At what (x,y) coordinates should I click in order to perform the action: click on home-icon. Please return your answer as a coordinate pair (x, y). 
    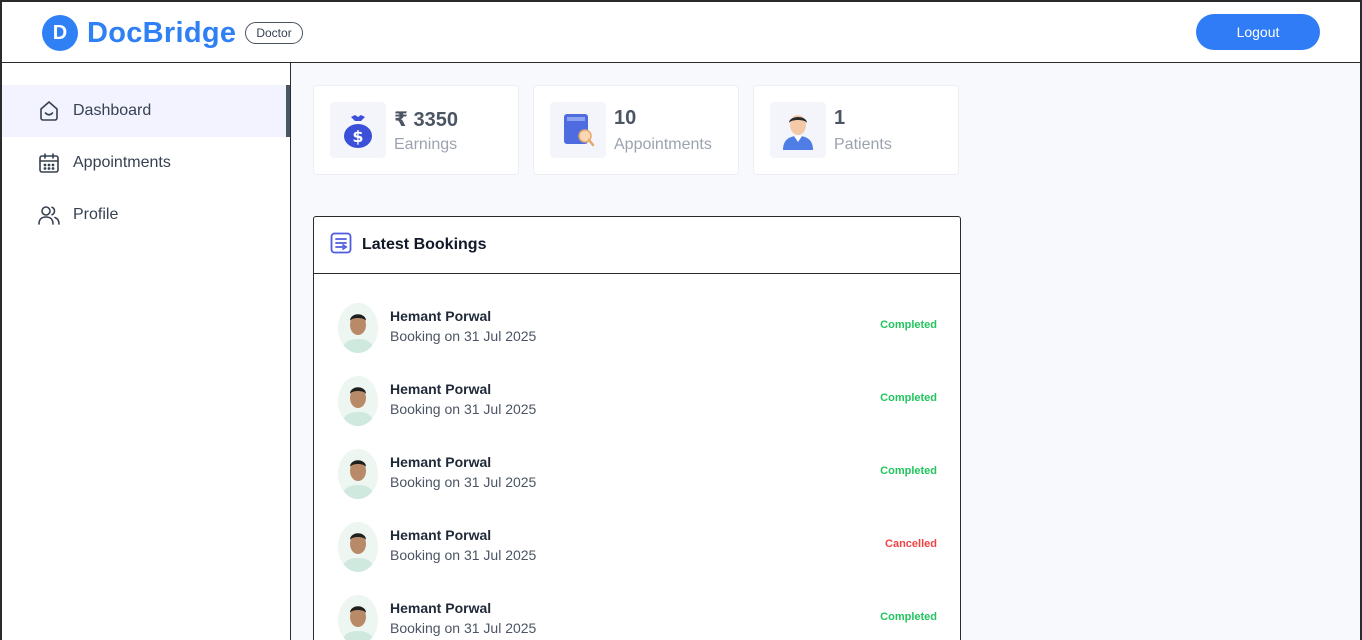
    Looking at the image, I should click on (49, 111).